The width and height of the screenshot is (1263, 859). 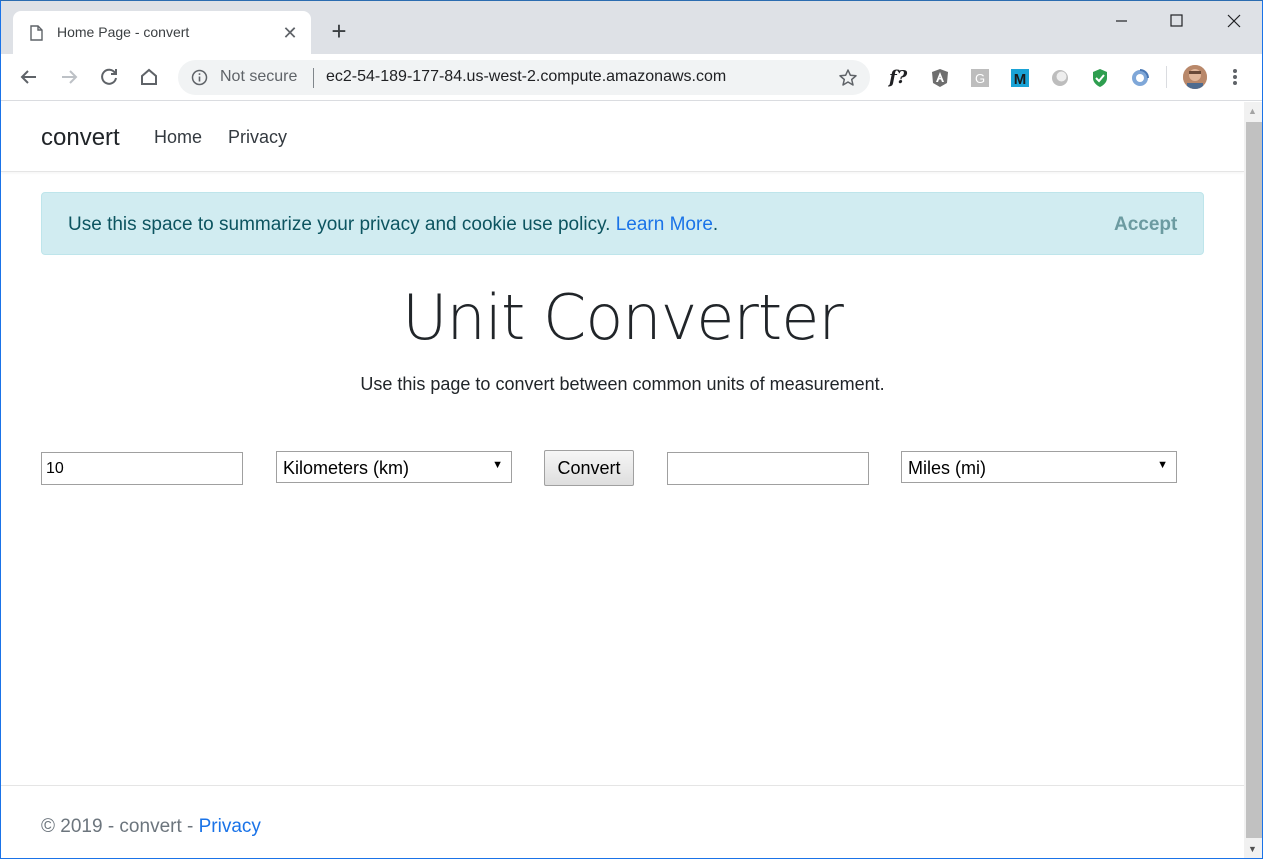 I want to click on fx-extension-icon: f?, so click(x=900, y=78).